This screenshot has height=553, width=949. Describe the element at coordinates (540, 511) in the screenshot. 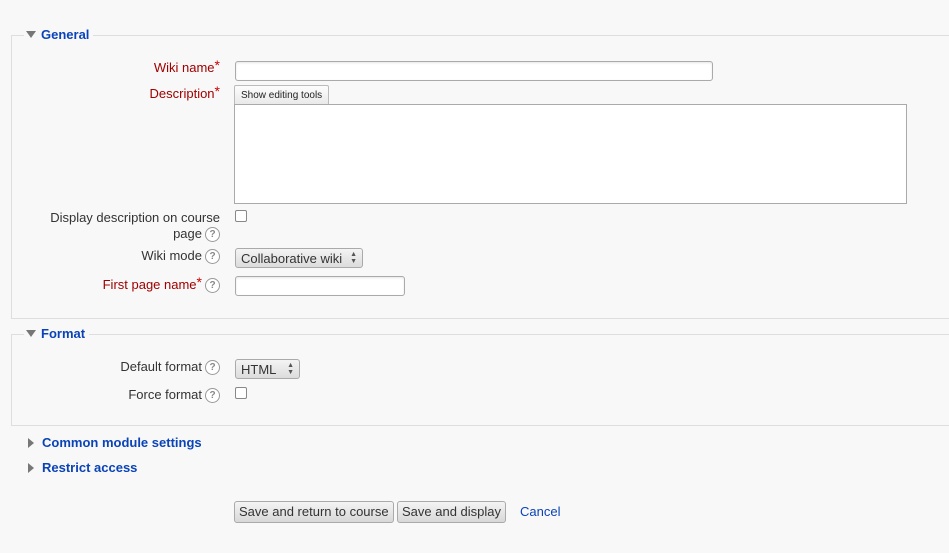

I see `cancel-link: Cancel` at that location.